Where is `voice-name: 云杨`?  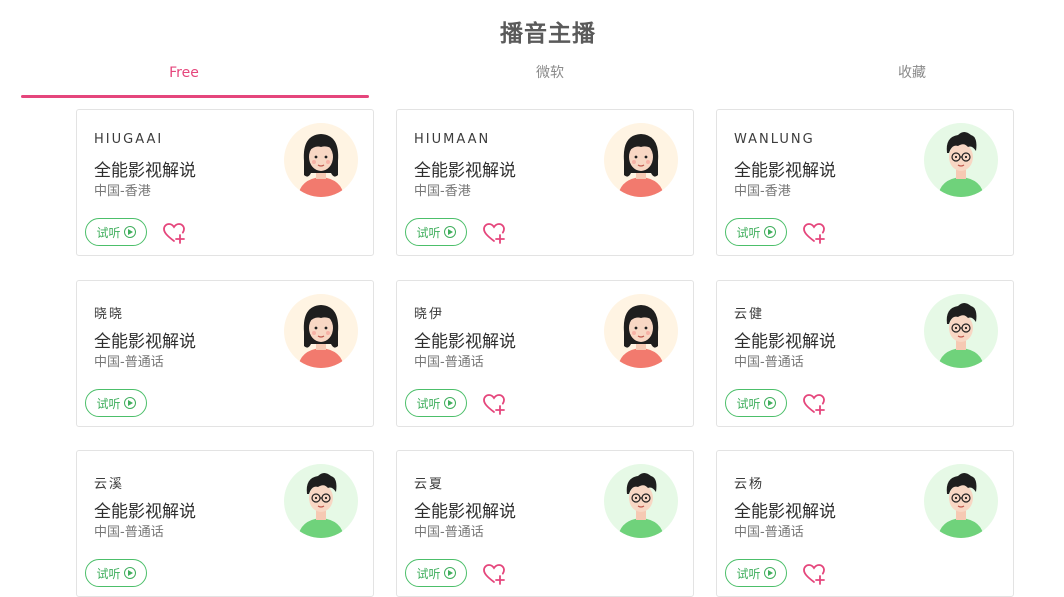
voice-name: 云杨 is located at coordinates (749, 484).